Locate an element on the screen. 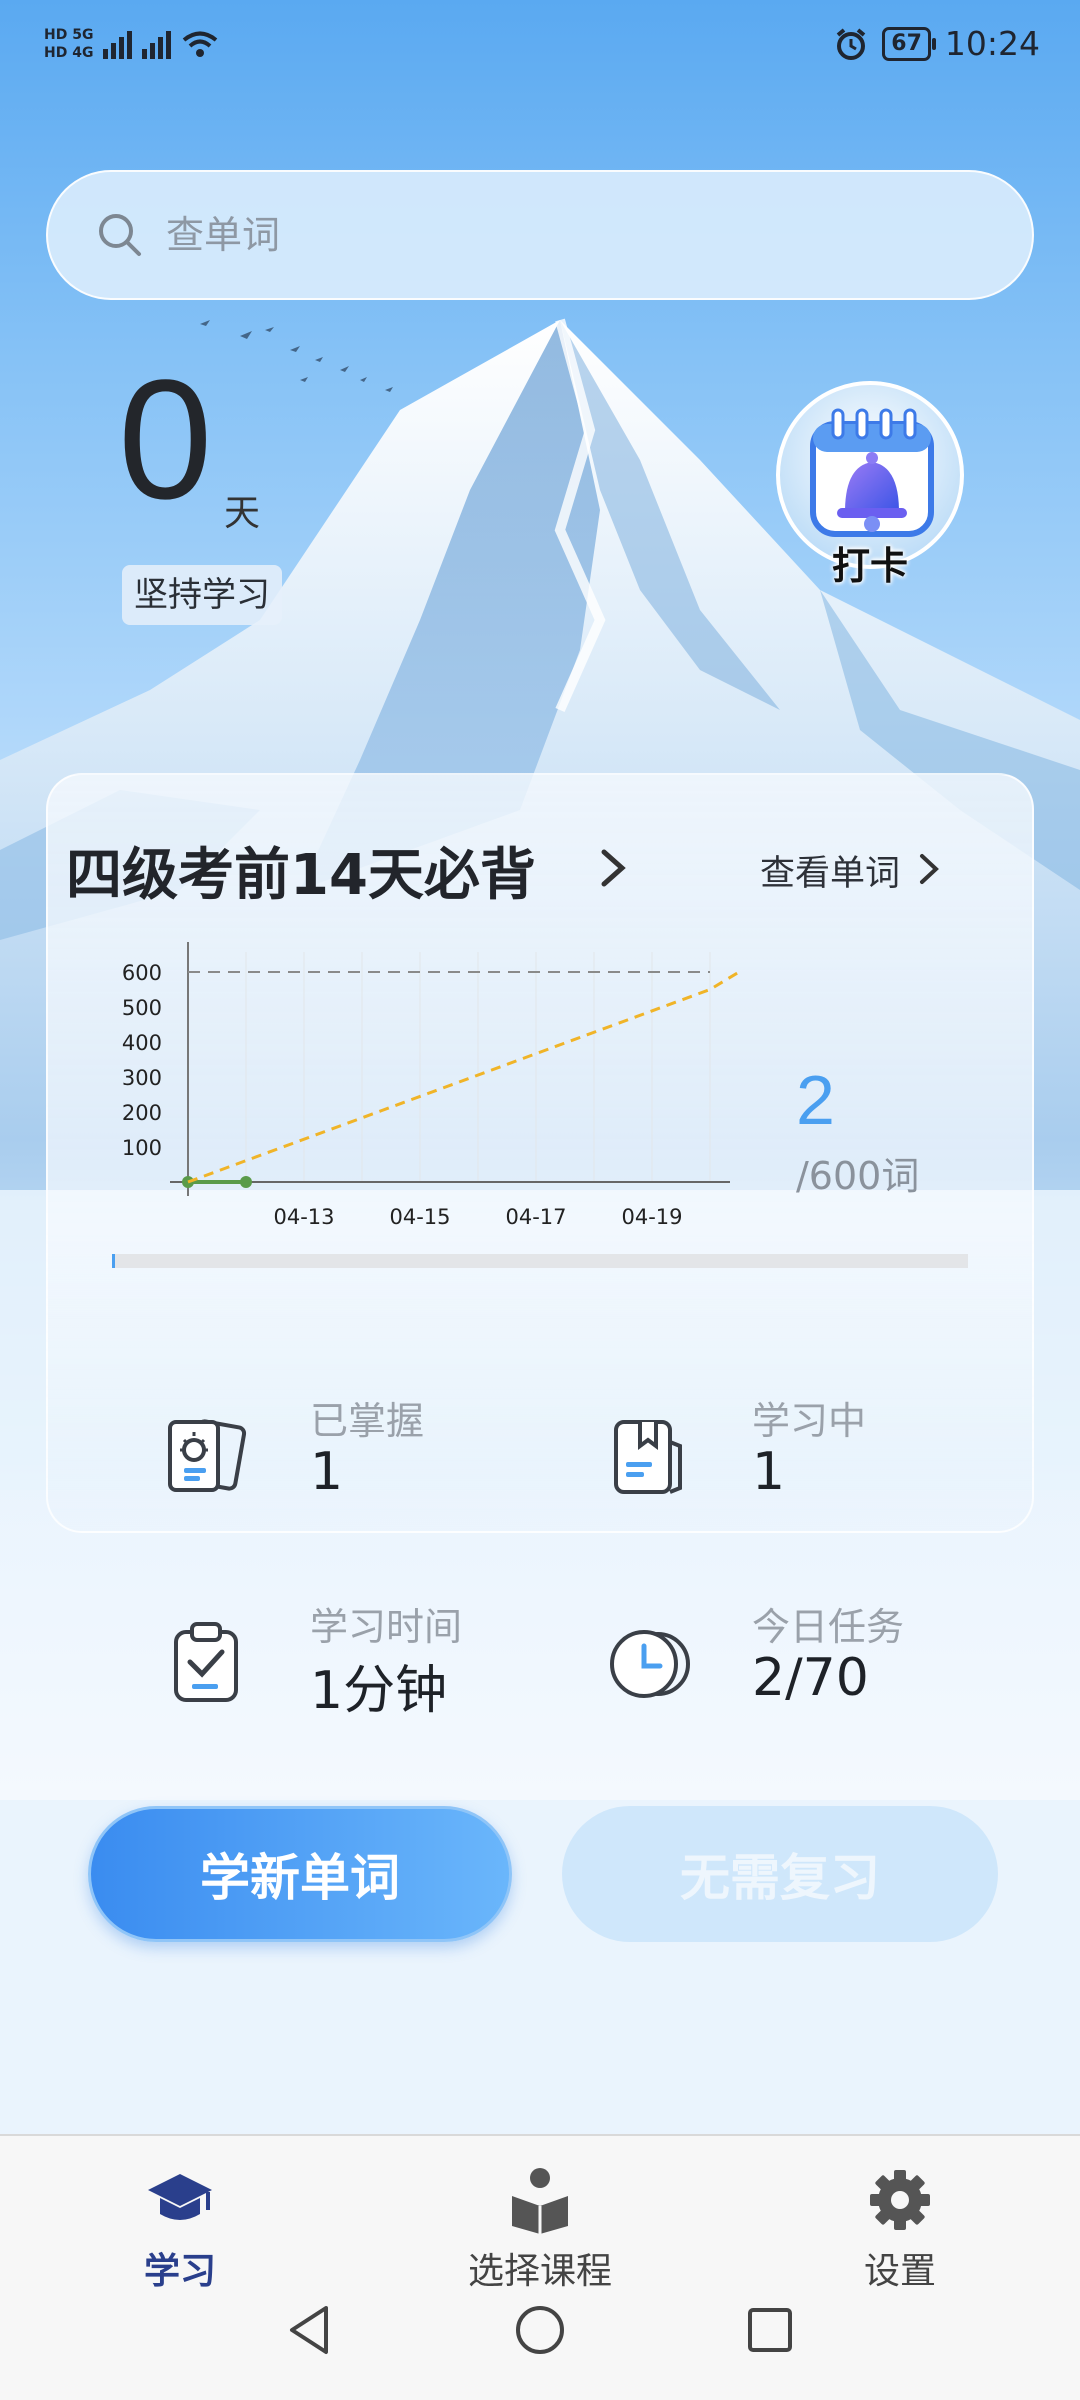 Image resolution: width=1080 pixels, height=2400 pixels. chevron-right-icon is located at coordinates (613, 868).